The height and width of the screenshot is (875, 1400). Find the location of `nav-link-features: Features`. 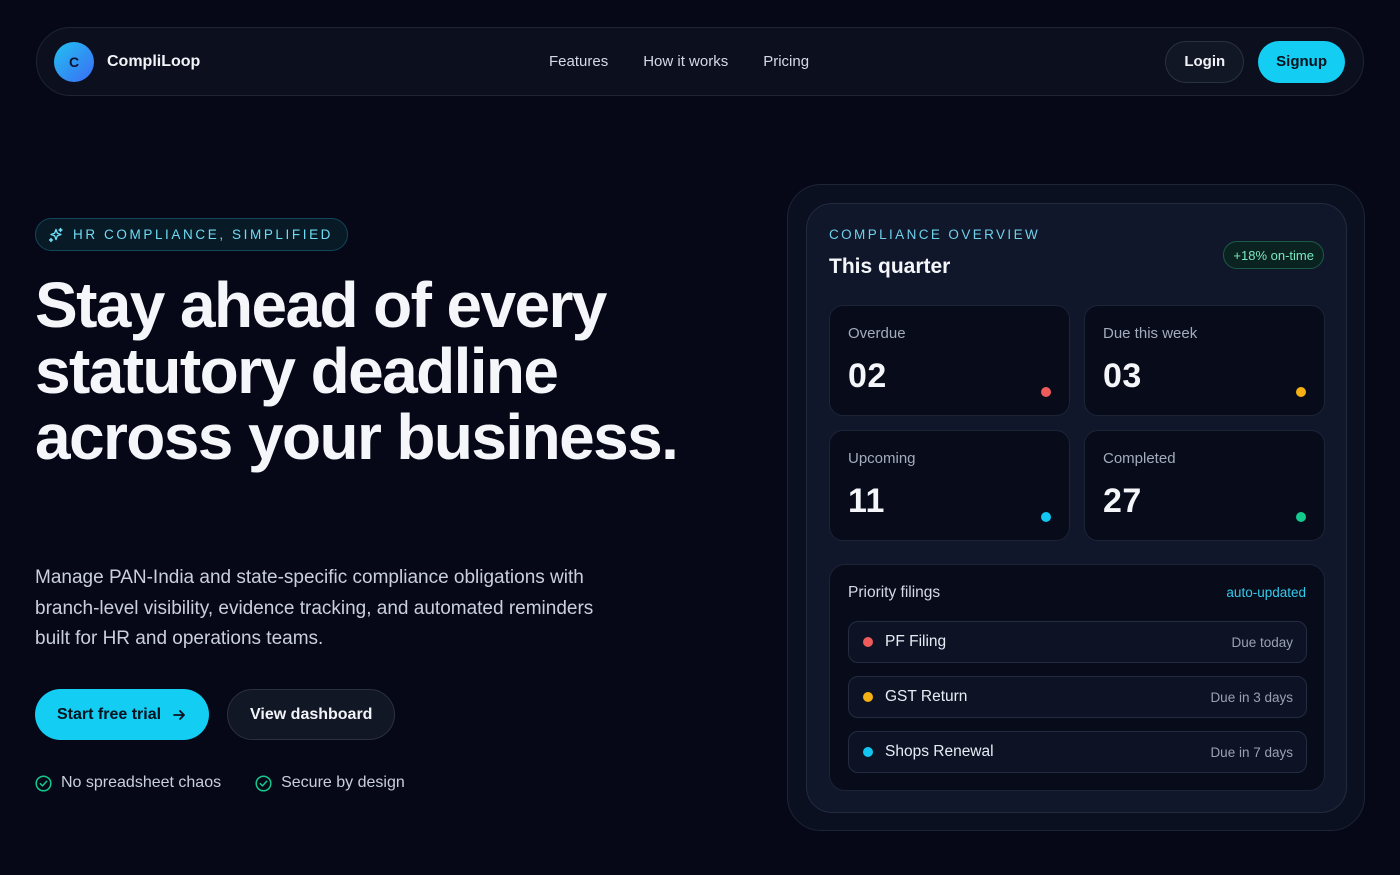

nav-link-features: Features is located at coordinates (578, 61).